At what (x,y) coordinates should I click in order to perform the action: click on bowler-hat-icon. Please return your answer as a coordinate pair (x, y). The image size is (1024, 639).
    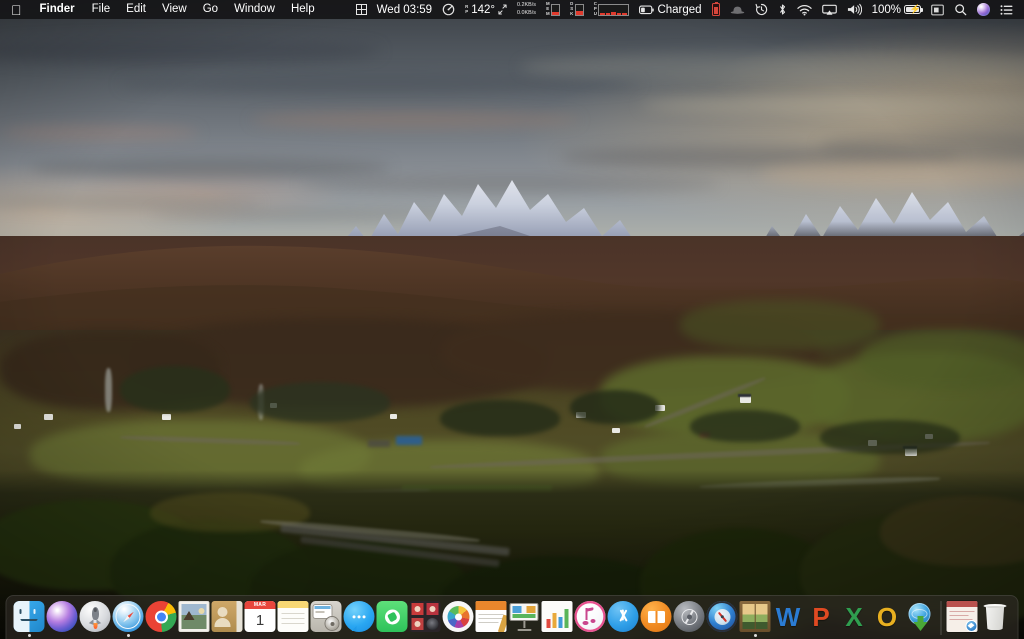
    Looking at the image, I should click on (737, 10).